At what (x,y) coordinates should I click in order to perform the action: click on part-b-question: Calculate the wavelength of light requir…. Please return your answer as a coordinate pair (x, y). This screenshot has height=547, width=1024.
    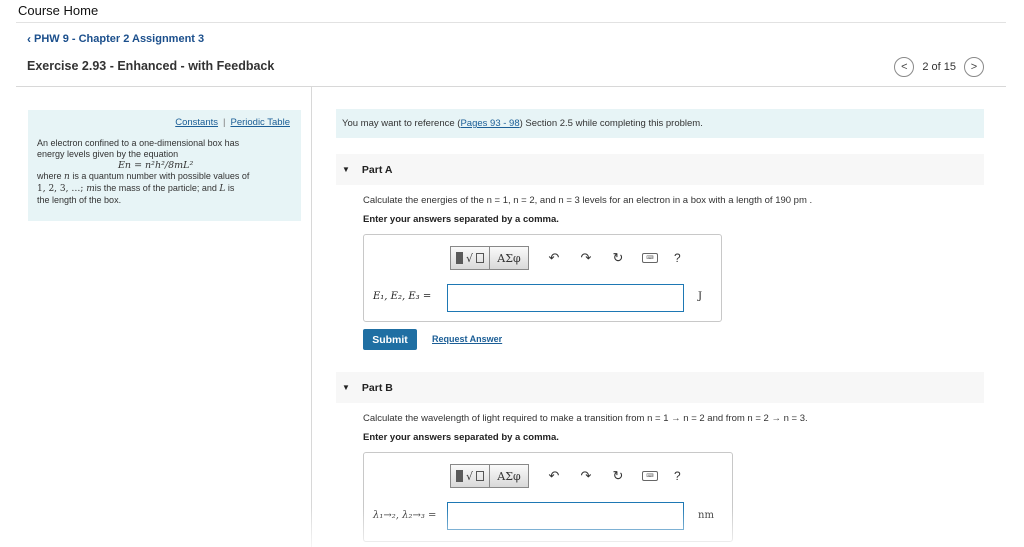
    Looking at the image, I should click on (585, 418).